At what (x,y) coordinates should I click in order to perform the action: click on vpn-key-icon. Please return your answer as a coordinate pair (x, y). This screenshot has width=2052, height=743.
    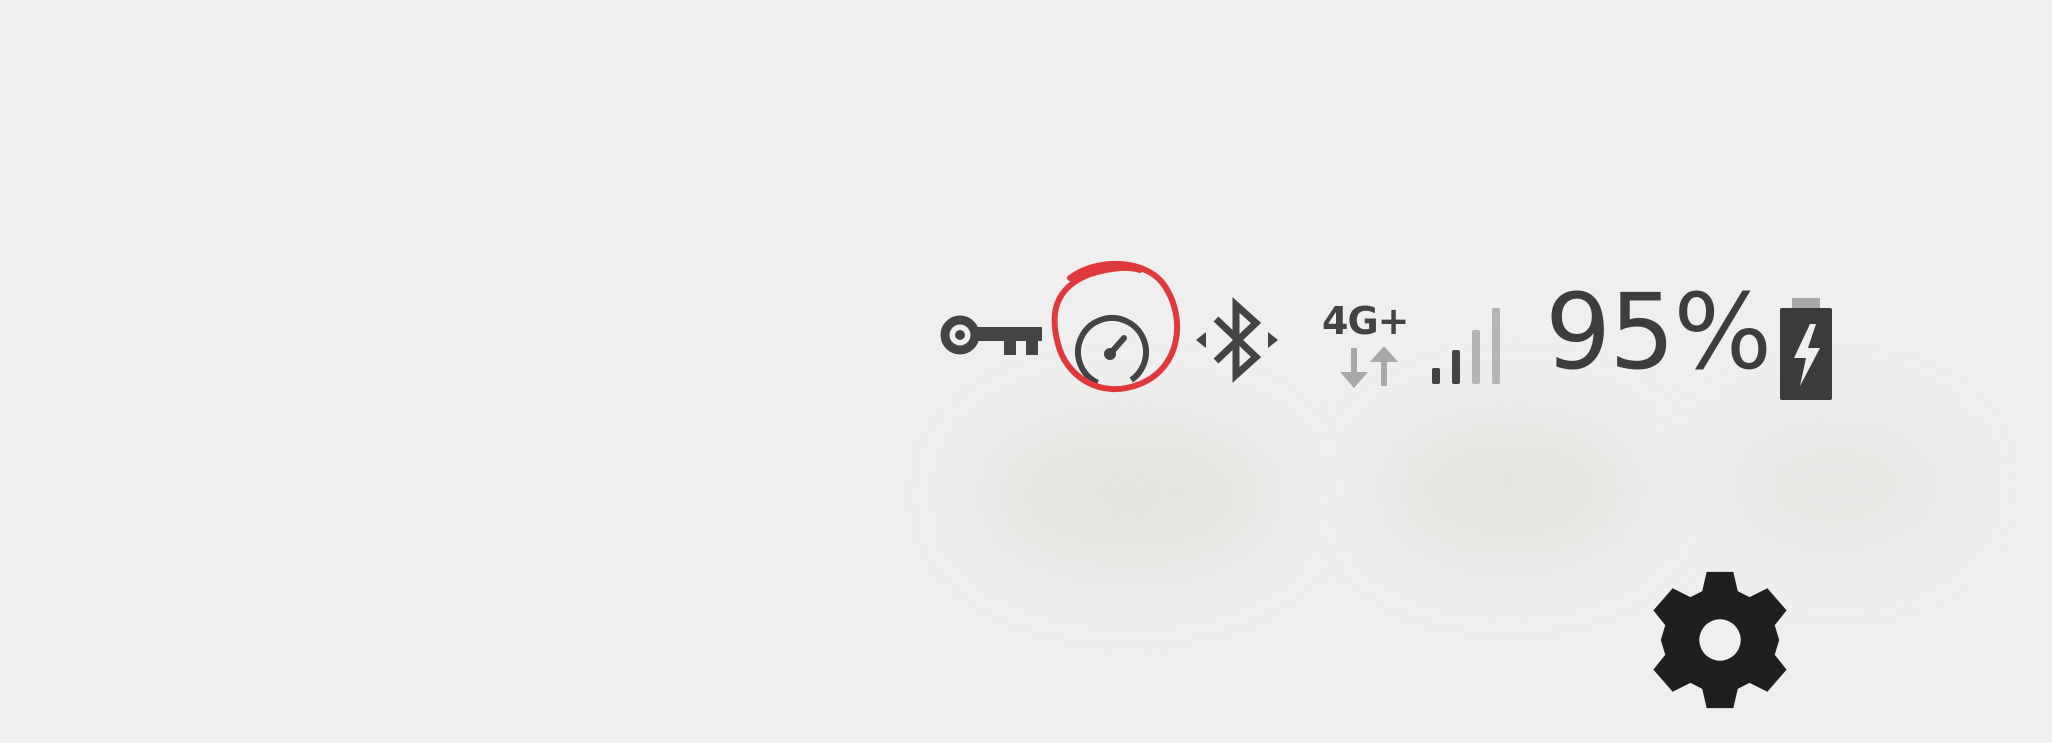
    Looking at the image, I should click on (991, 335).